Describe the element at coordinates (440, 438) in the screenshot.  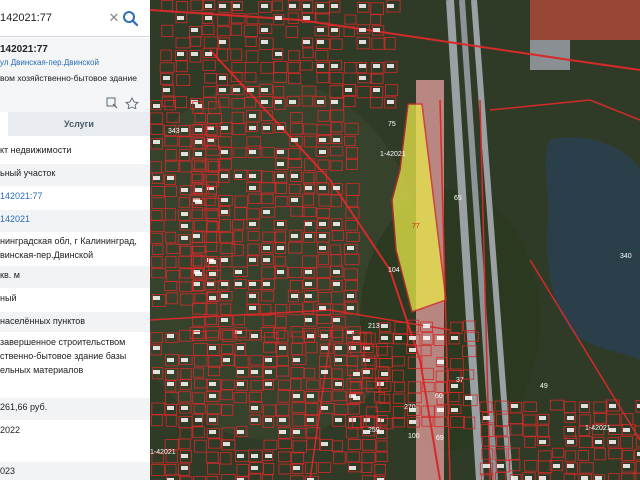
I see `map-label: 69` at that location.